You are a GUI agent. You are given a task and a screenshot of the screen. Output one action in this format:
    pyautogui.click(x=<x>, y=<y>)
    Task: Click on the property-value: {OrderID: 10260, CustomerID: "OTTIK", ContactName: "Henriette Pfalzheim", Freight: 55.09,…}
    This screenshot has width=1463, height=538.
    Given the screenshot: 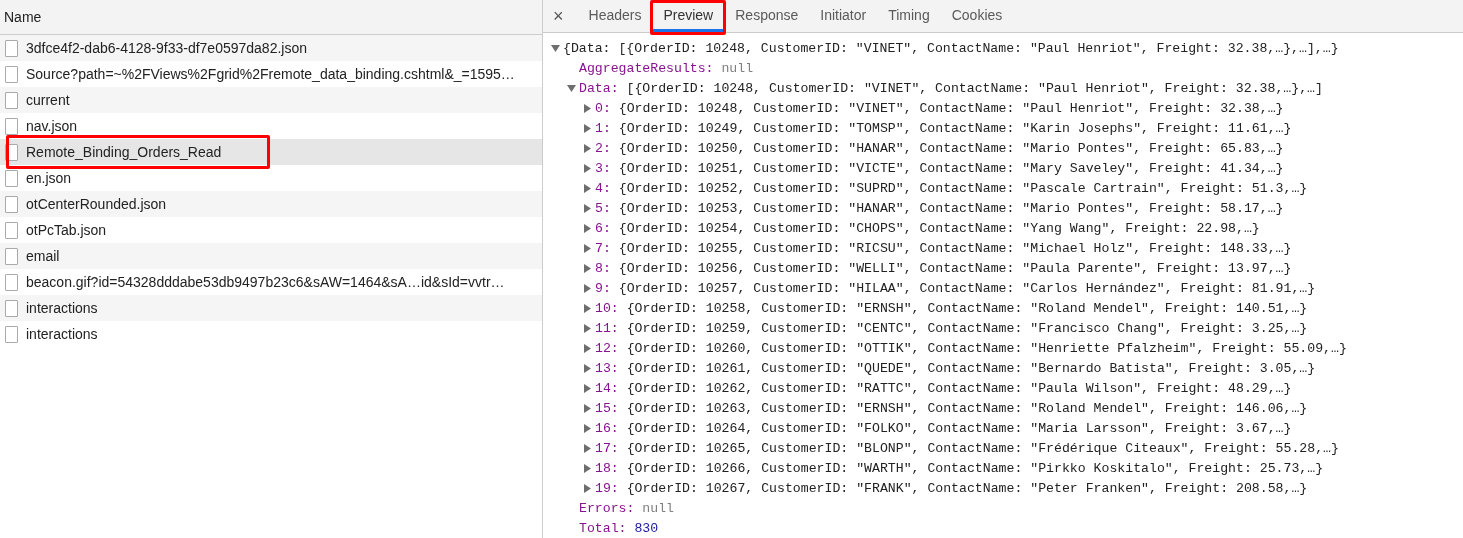 What is the action you would take?
    pyautogui.click(x=986, y=348)
    